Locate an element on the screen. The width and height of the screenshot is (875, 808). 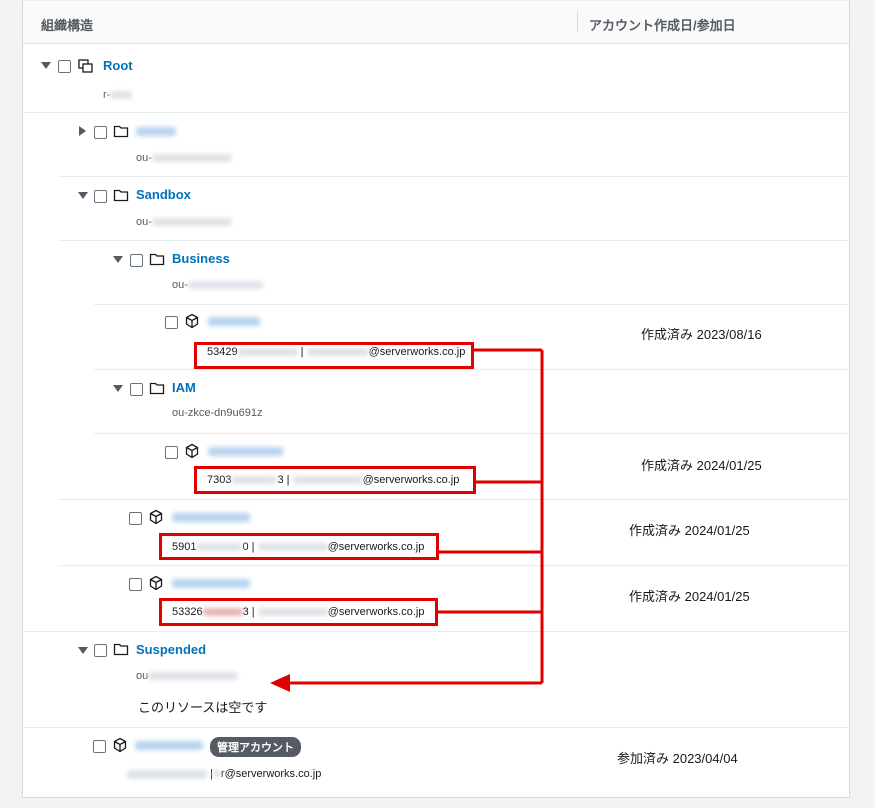
account-date: 作成済み 2023/08/16 is located at coordinates (701, 334).